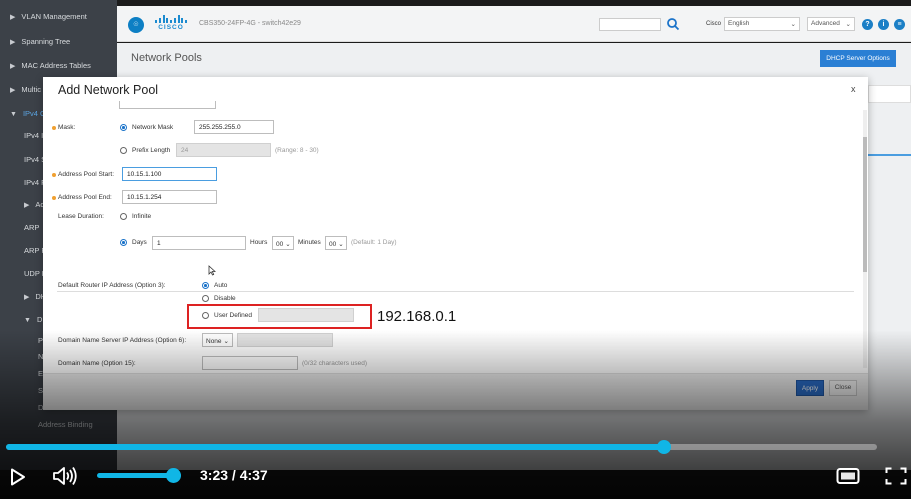 The width and height of the screenshot is (911, 499). I want to click on infinite-label: Infinite, so click(142, 216).